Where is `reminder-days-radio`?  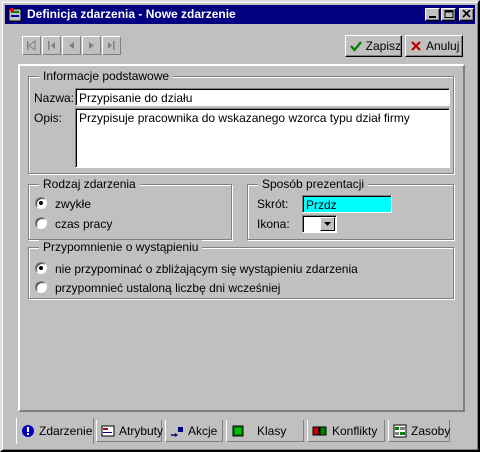
reminder-days-radio is located at coordinates (41, 287).